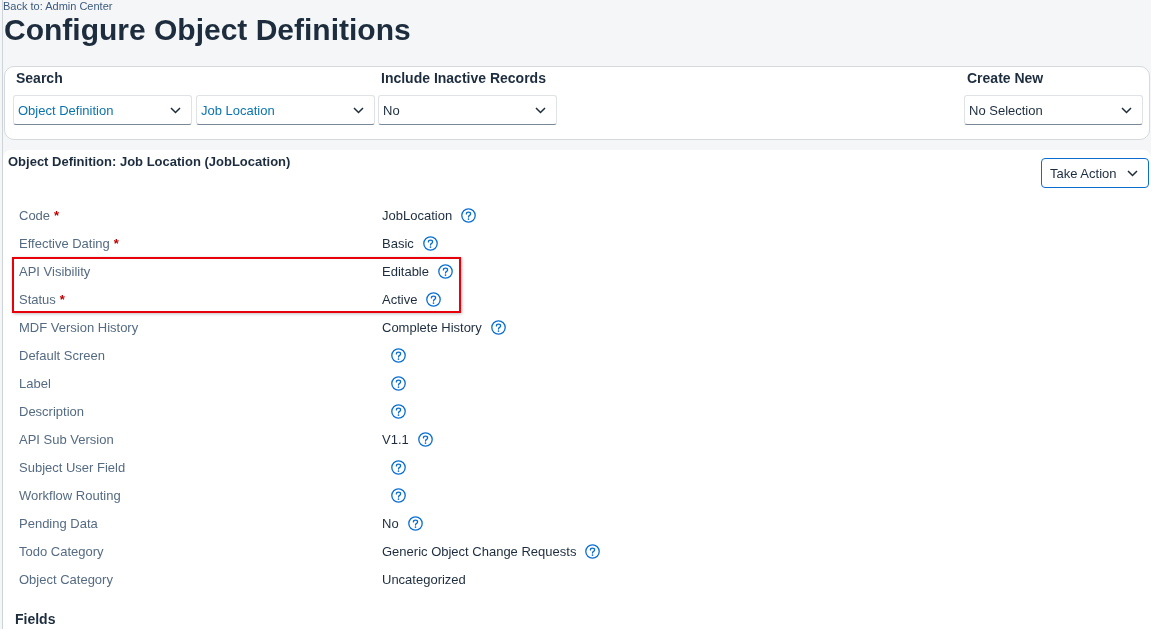 This screenshot has height=629, width=1151. Describe the element at coordinates (52, 411) in the screenshot. I see `field-label: Description` at that location.